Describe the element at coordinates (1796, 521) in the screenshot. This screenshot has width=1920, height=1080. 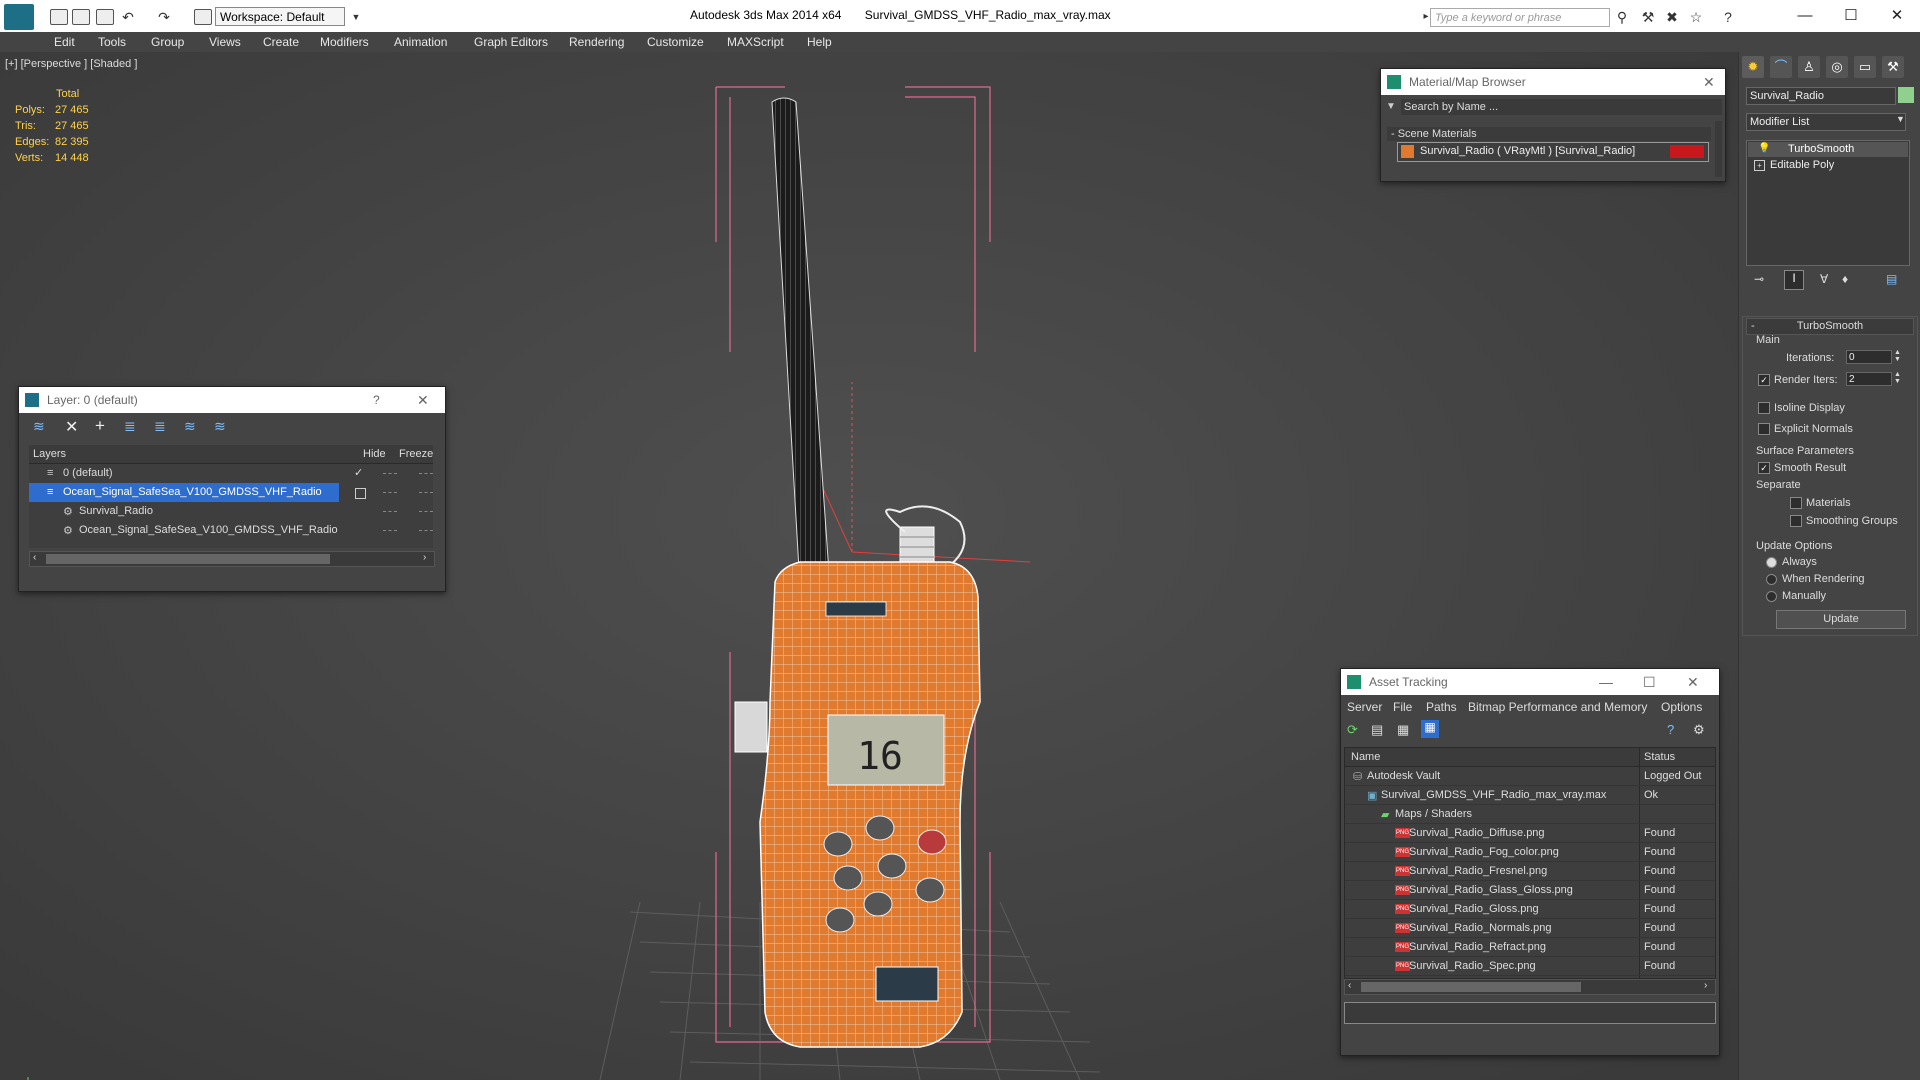
I see `separate-smoothing-groups-checkbox` at that location.